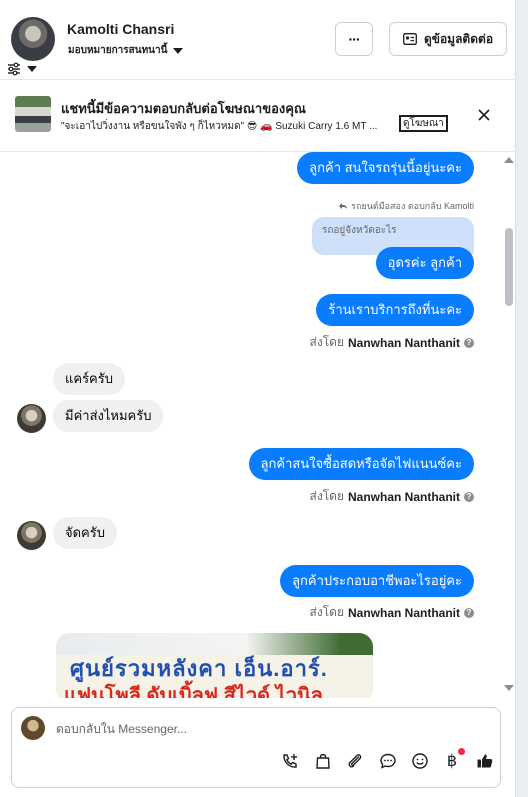  I want to click on scroll-down-arrow, so click(509, 688).